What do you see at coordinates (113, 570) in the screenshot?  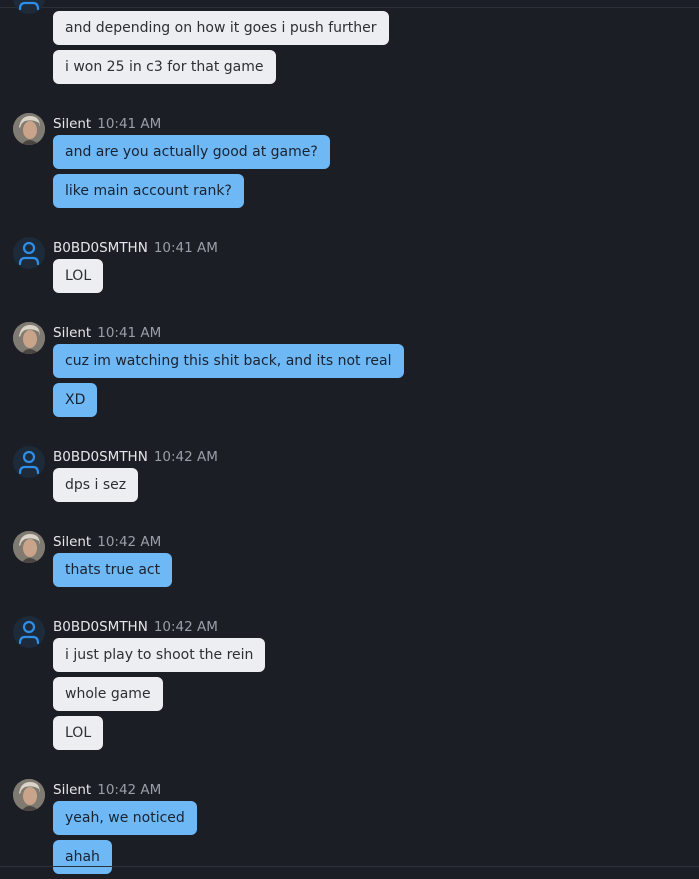 I see `message-bubble: thats true act` at bounding box center [113, 570].